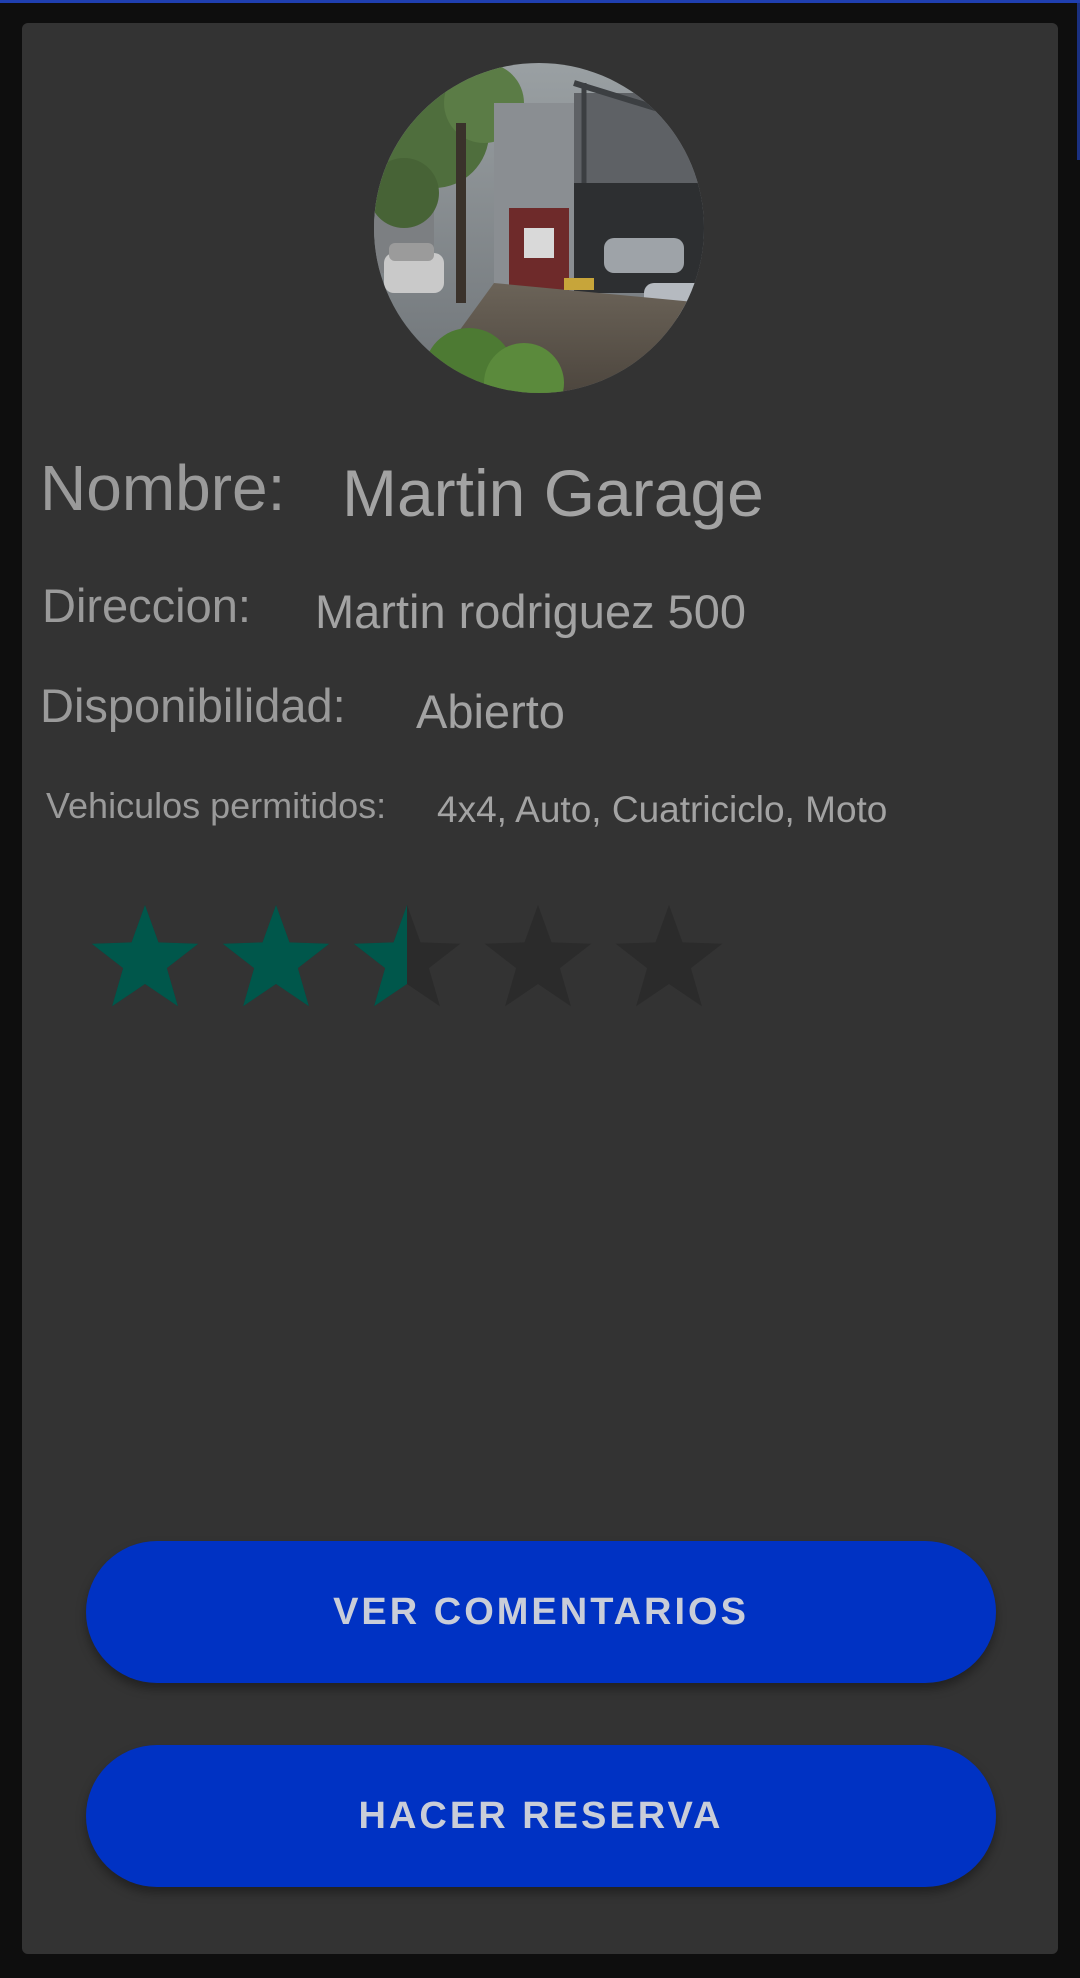 The width and height of the screenshot is (1080, 1978). I want to click on make-reservation-button: HACER RESERVA, so click(541, 1816).